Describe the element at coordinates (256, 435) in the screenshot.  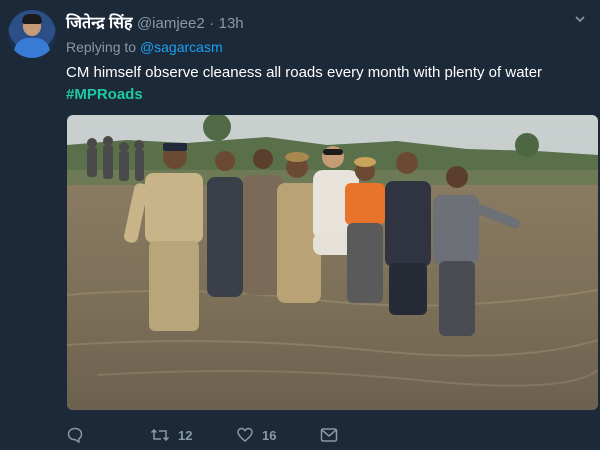
I see `like-button: 16` at that location.